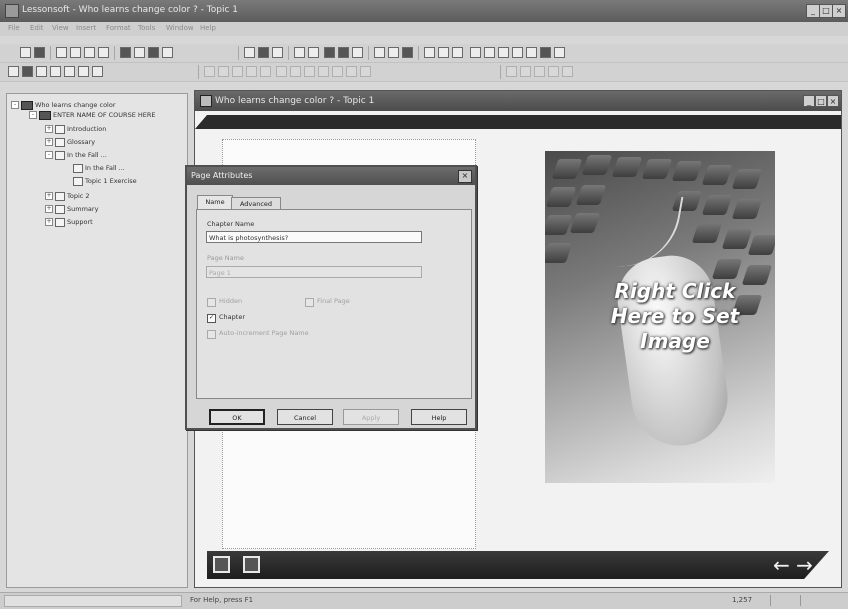  What do you see at coordinates (97, 71) in the screenshot?
I see `layer-icon` at bounding box center [97, 71].